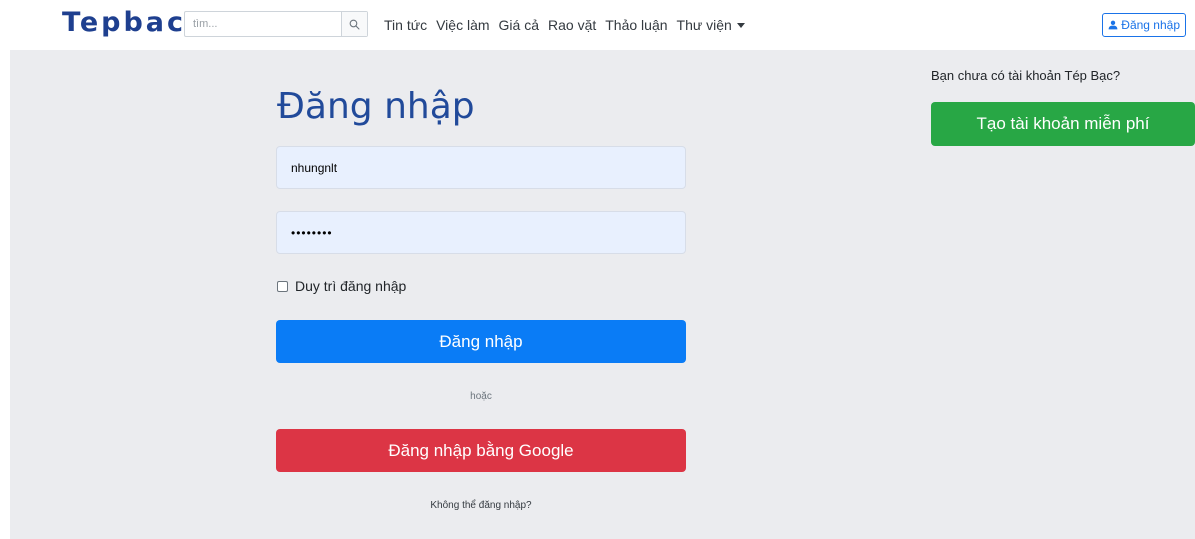  What do you see at coordinates (124, 23) in the screenshot?
I see `site-logo: Tepbac` at bounding box center [124, 23].